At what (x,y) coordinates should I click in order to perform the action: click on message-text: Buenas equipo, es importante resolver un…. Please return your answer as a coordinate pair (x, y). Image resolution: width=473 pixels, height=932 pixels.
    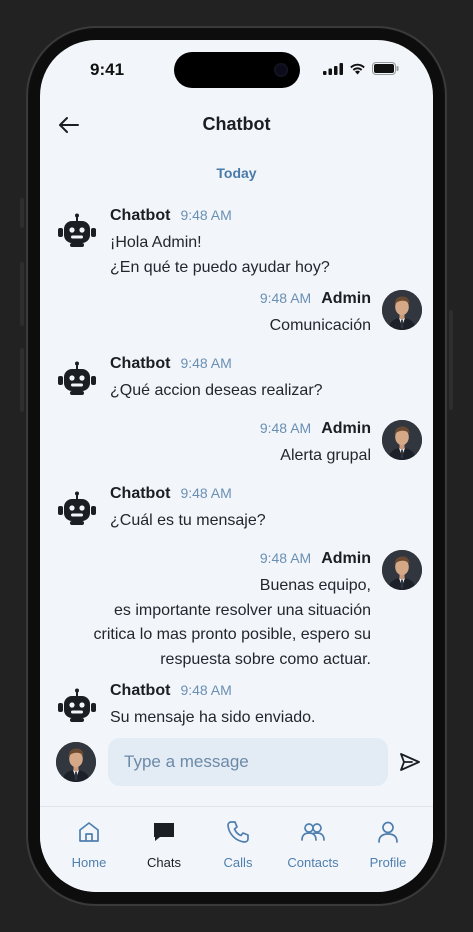
    Looking at the image, I should click on (232, 623).